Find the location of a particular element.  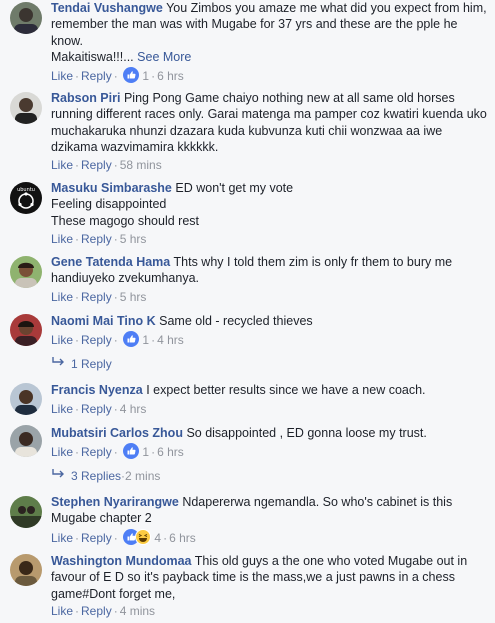

view-replies-link: 1 Reply is located at coordinates (81, 363).